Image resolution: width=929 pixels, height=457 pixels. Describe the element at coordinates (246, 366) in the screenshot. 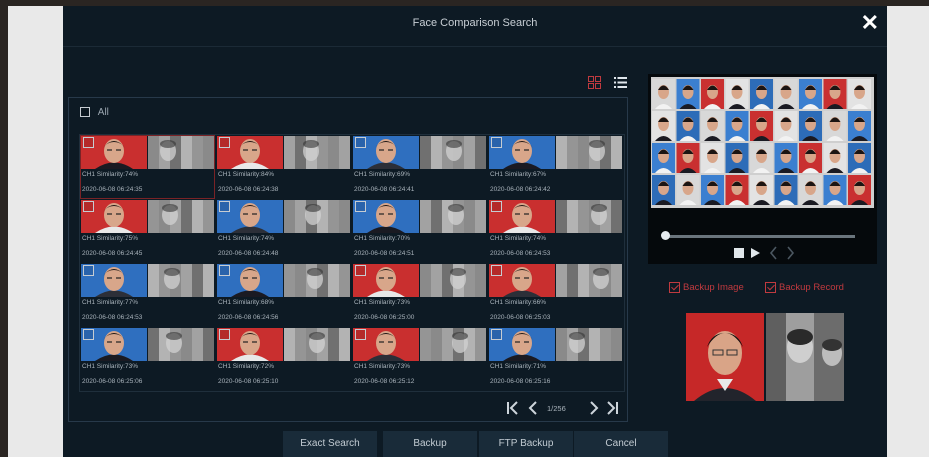

I see `similarity-caption: CH1 Similarity:72%` at that location.